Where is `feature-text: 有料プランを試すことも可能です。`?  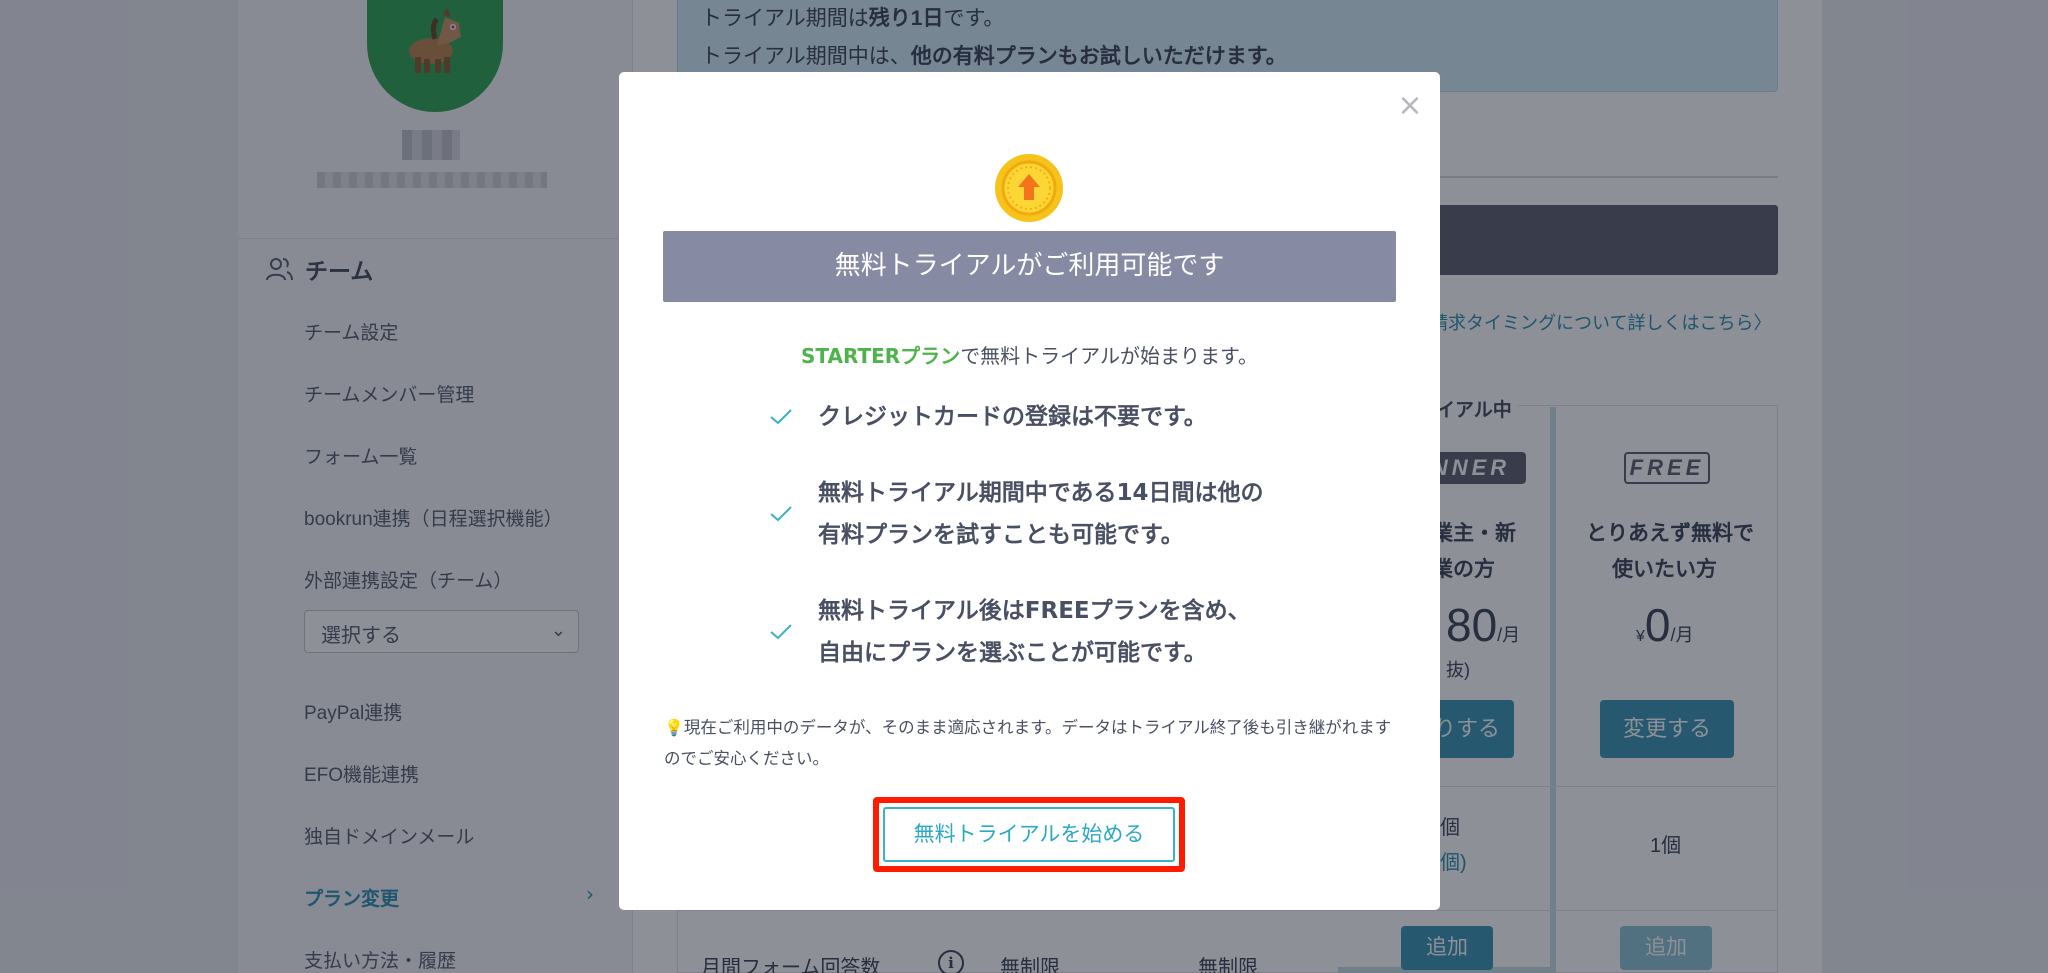
feature-text: 有料プランを試すことも可能です。 is located at coordinates (1001, 535).